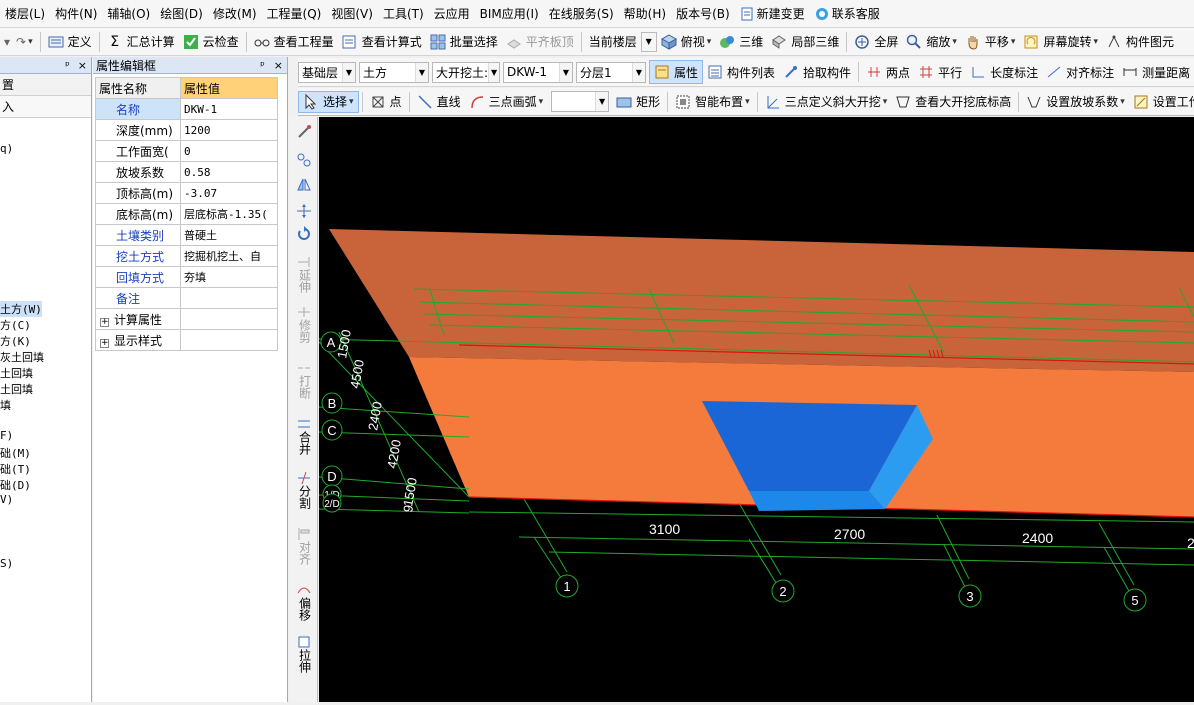 The width and height of the screenshot is (1194, 705). What do you see at coordinates (6, 435) in the screenshot?
I see `tree-item: F)` at bounding box center [6, 435].